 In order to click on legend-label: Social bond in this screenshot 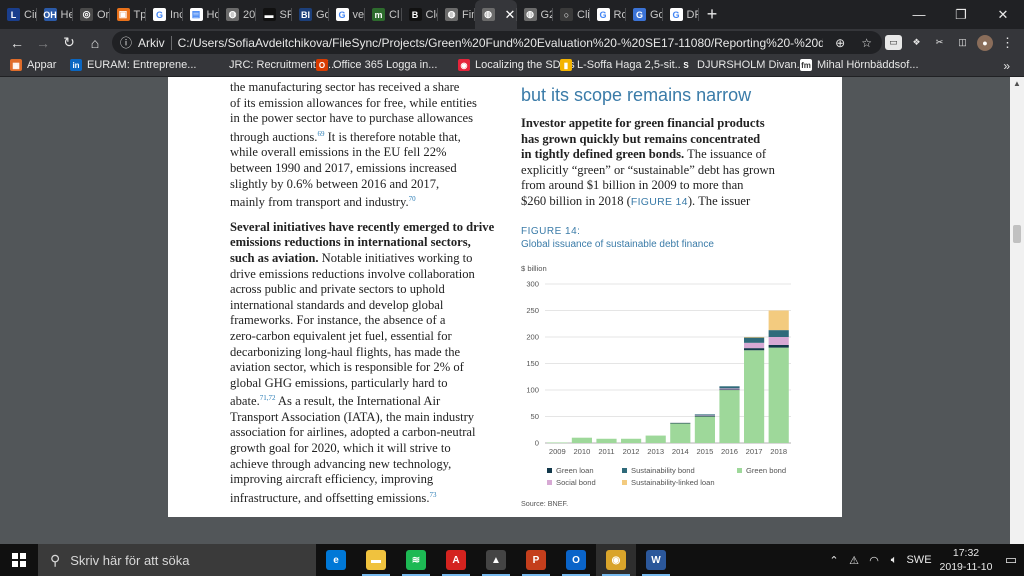, I will do `click(576, 482)`.